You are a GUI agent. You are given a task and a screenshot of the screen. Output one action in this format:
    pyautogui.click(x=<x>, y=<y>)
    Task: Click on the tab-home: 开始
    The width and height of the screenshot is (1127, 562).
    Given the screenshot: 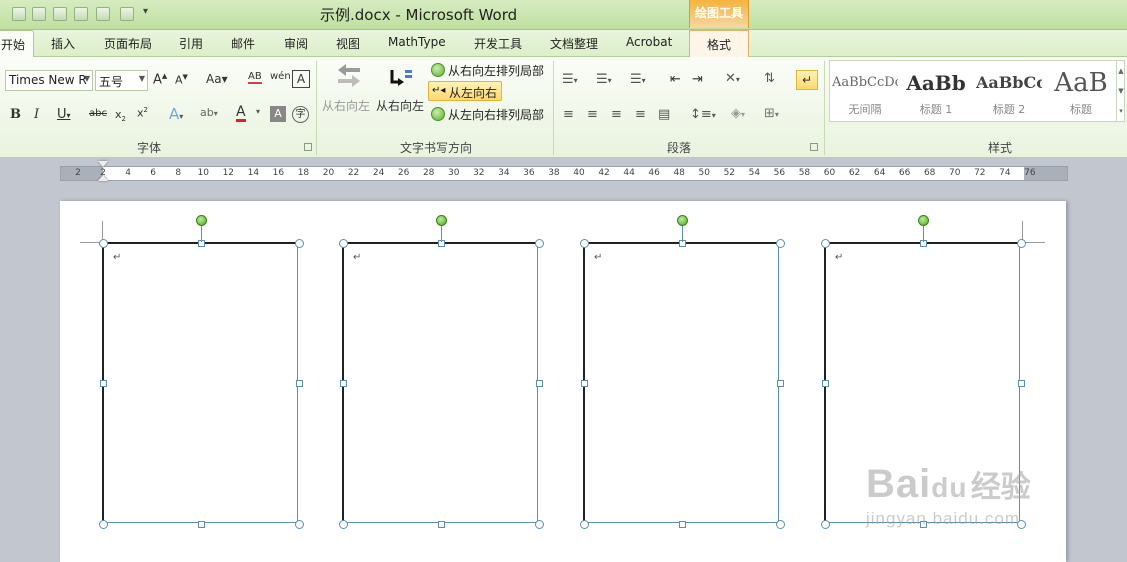 What is the action you would take?
    pyautogui.click(x=17, y=44)
    